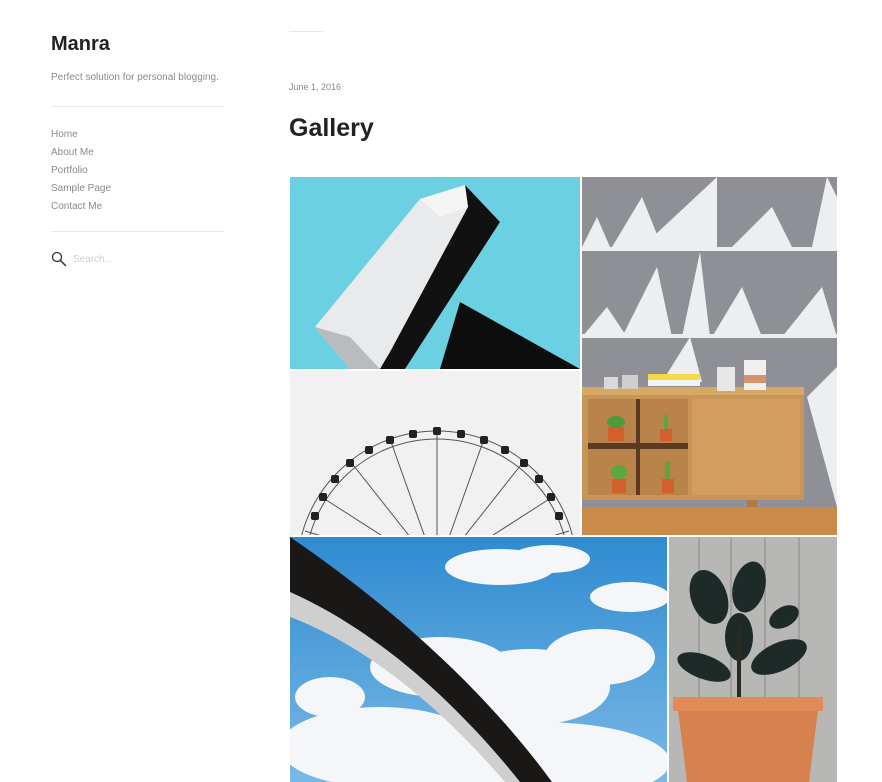 This screenshot has height=782, width=882. I want to click on gallery-image-sideboard, so click(709, 356).